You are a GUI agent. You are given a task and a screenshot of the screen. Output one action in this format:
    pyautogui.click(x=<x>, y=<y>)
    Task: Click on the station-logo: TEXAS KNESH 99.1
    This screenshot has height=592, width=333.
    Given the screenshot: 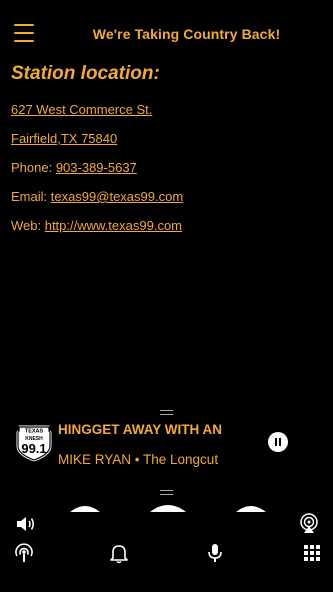 What is the action you would take?
    pyautogui.click(x=34, y=443)
    